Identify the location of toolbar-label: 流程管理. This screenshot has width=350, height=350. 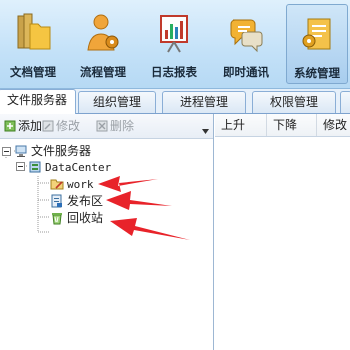
(103, 72).